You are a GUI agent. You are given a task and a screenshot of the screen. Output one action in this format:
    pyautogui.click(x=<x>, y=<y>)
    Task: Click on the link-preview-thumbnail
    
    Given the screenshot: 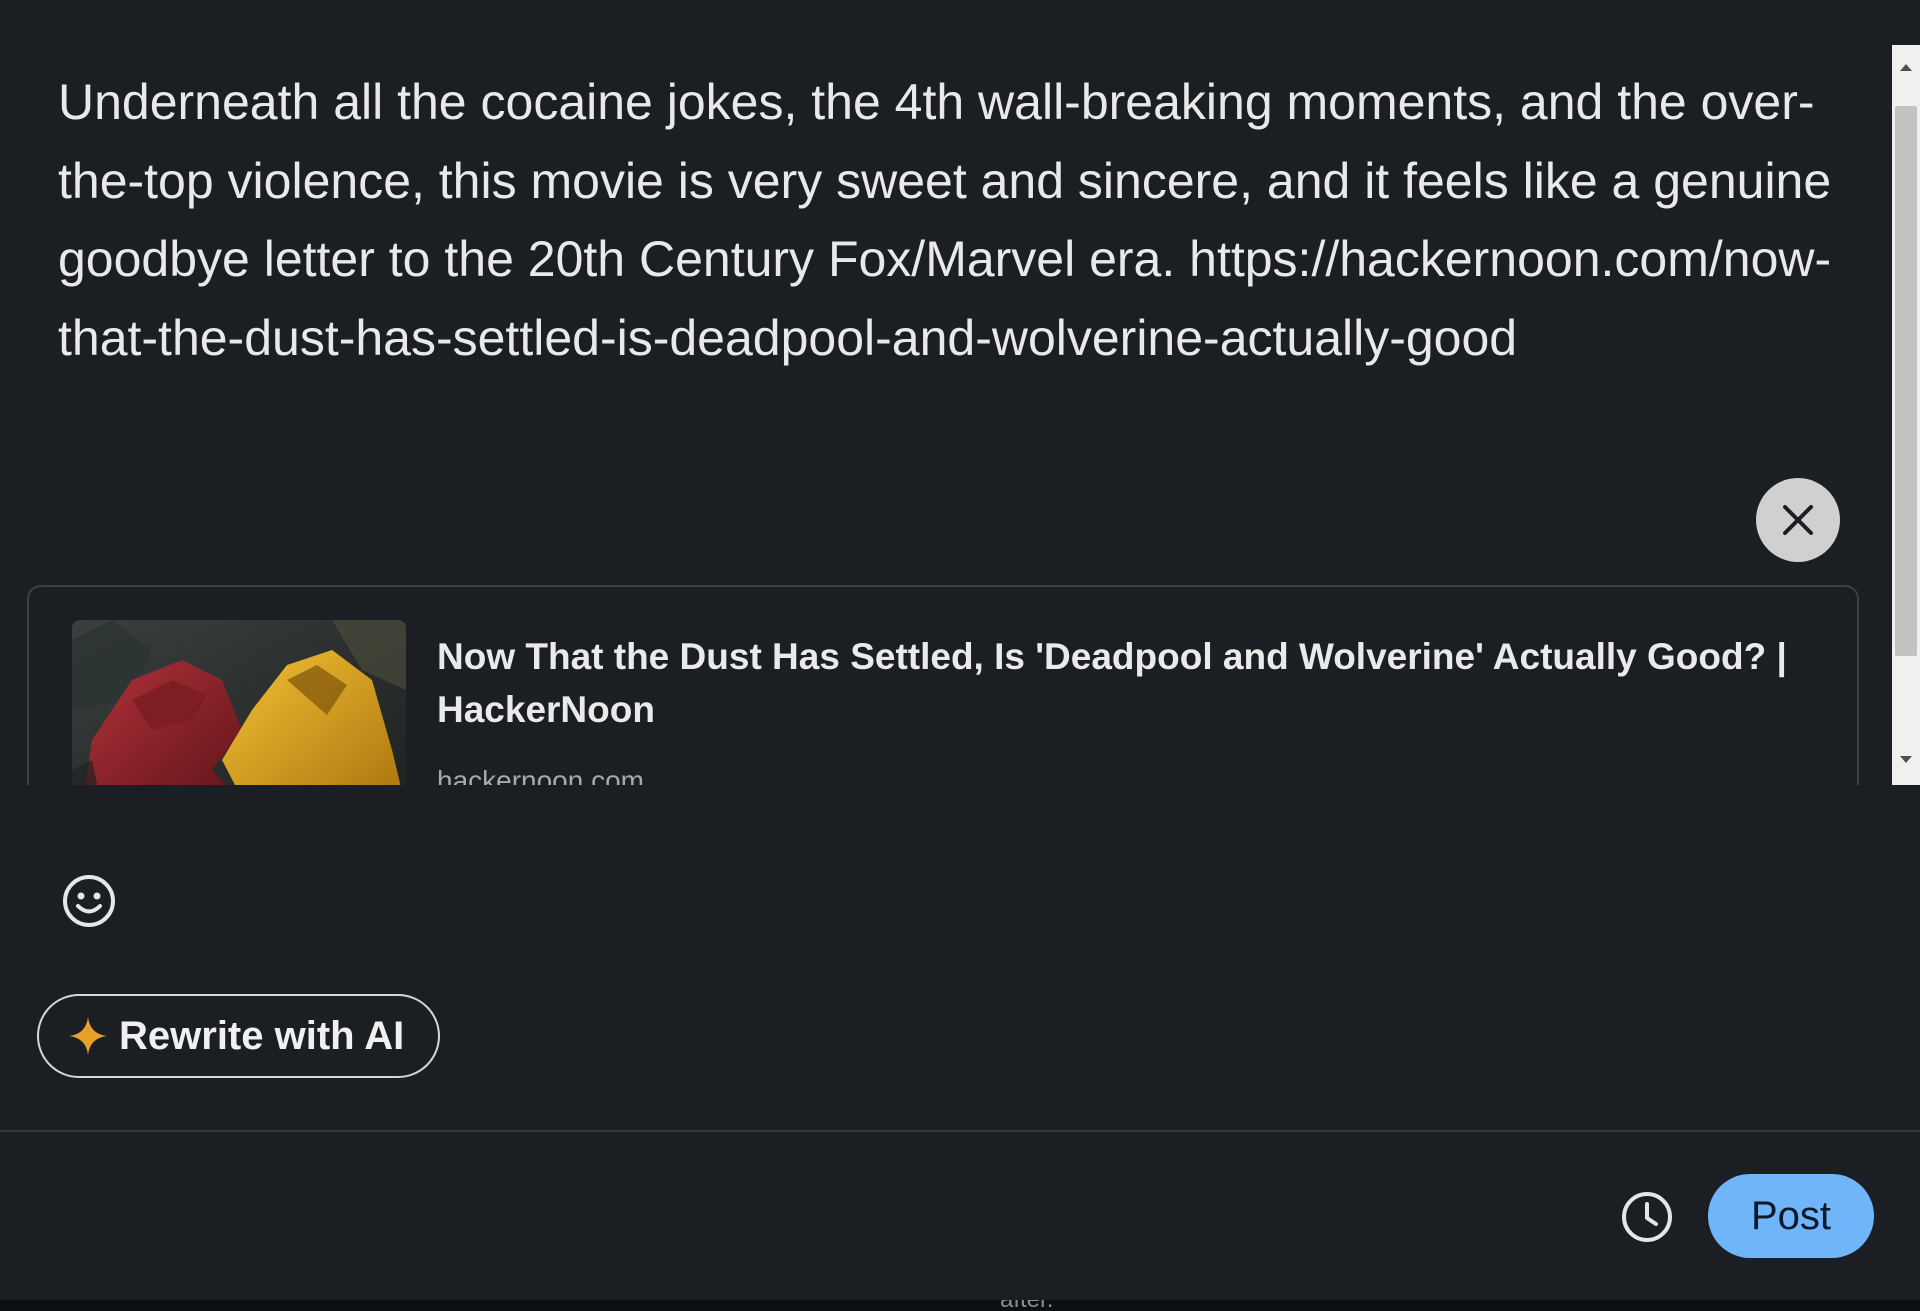 What is the action you would take?
    pyautogui.click(x=239, y=702)
    